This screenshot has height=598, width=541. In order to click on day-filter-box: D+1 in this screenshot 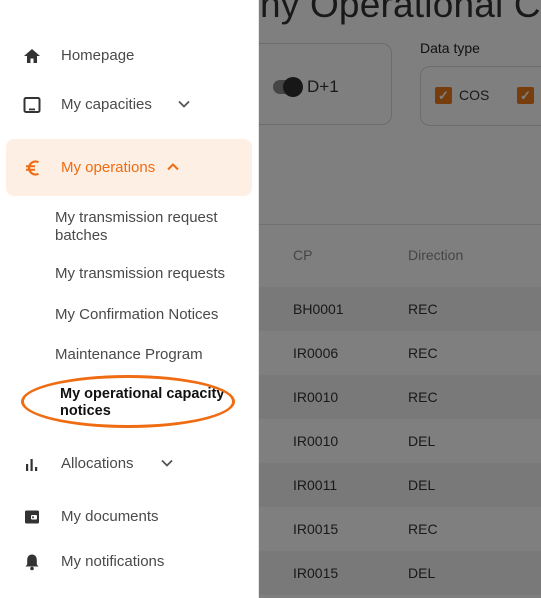, I will do `click(325, 84)`.